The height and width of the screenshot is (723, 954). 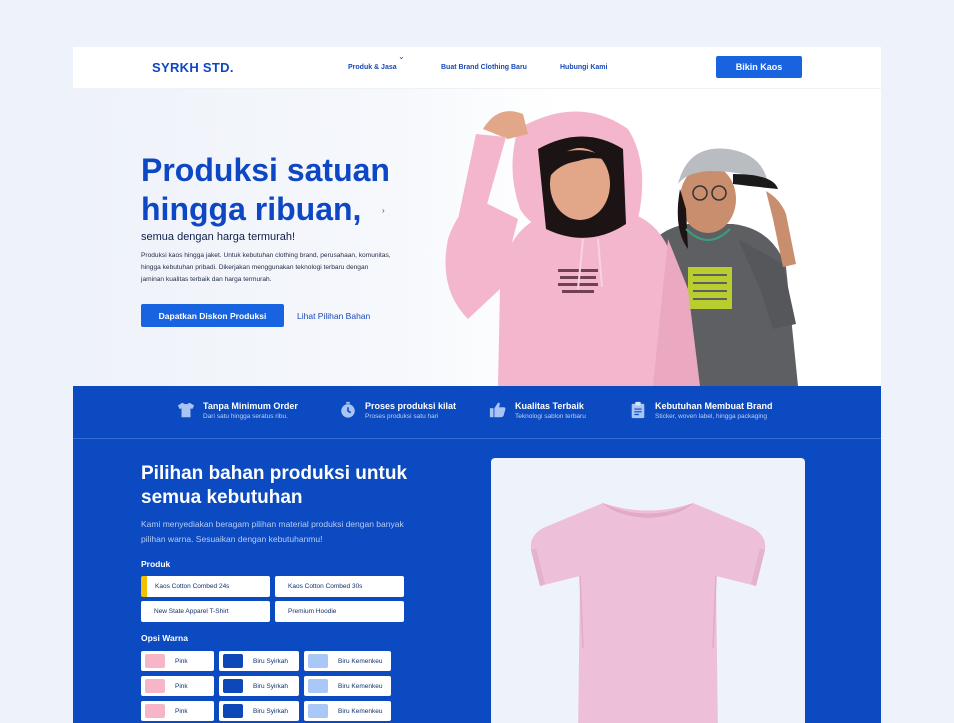 I want to click on clipboard-icon, so click(x=638, y=410).